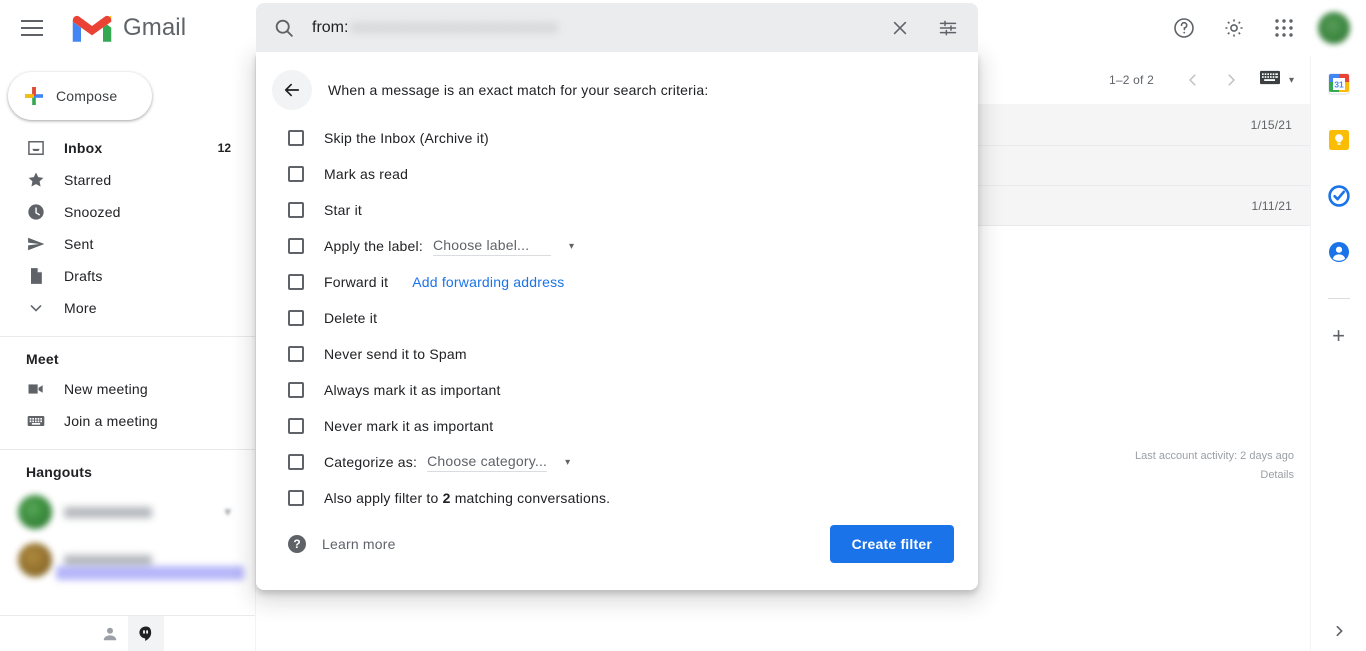  I want to click on filter-row-never-spam: Never send it to Spam, so click(625, 354).